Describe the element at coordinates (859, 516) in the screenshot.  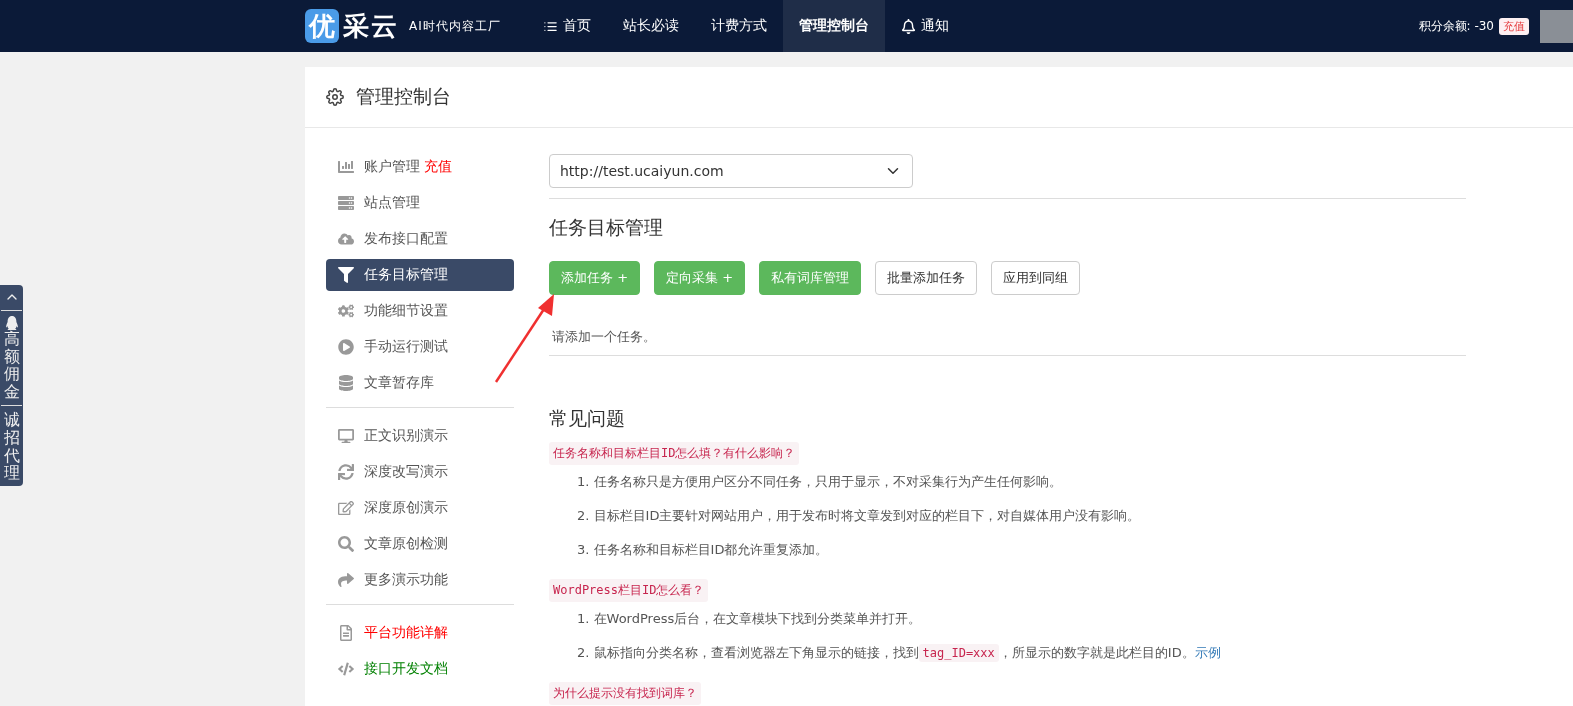
I see `faq-answer: 2. 目标栏目ID主要针对网站用户，用于发布时将文章发到对应的栏目下，对自媒体用户没有影响。` at that location.